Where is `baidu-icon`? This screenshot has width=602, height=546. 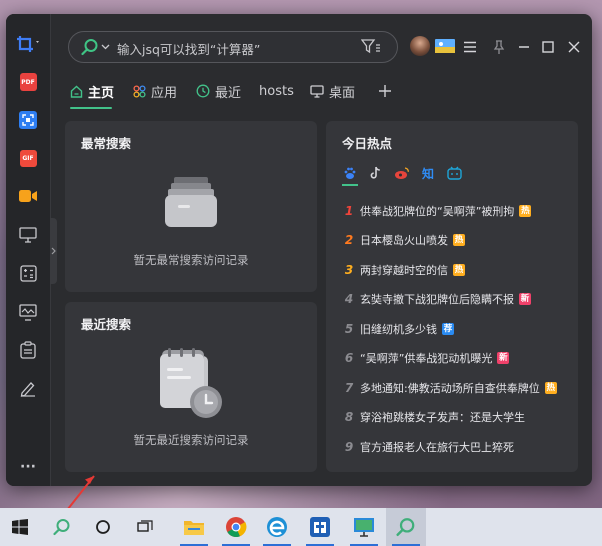
baidu-icon is located at coordinates (350, 173).